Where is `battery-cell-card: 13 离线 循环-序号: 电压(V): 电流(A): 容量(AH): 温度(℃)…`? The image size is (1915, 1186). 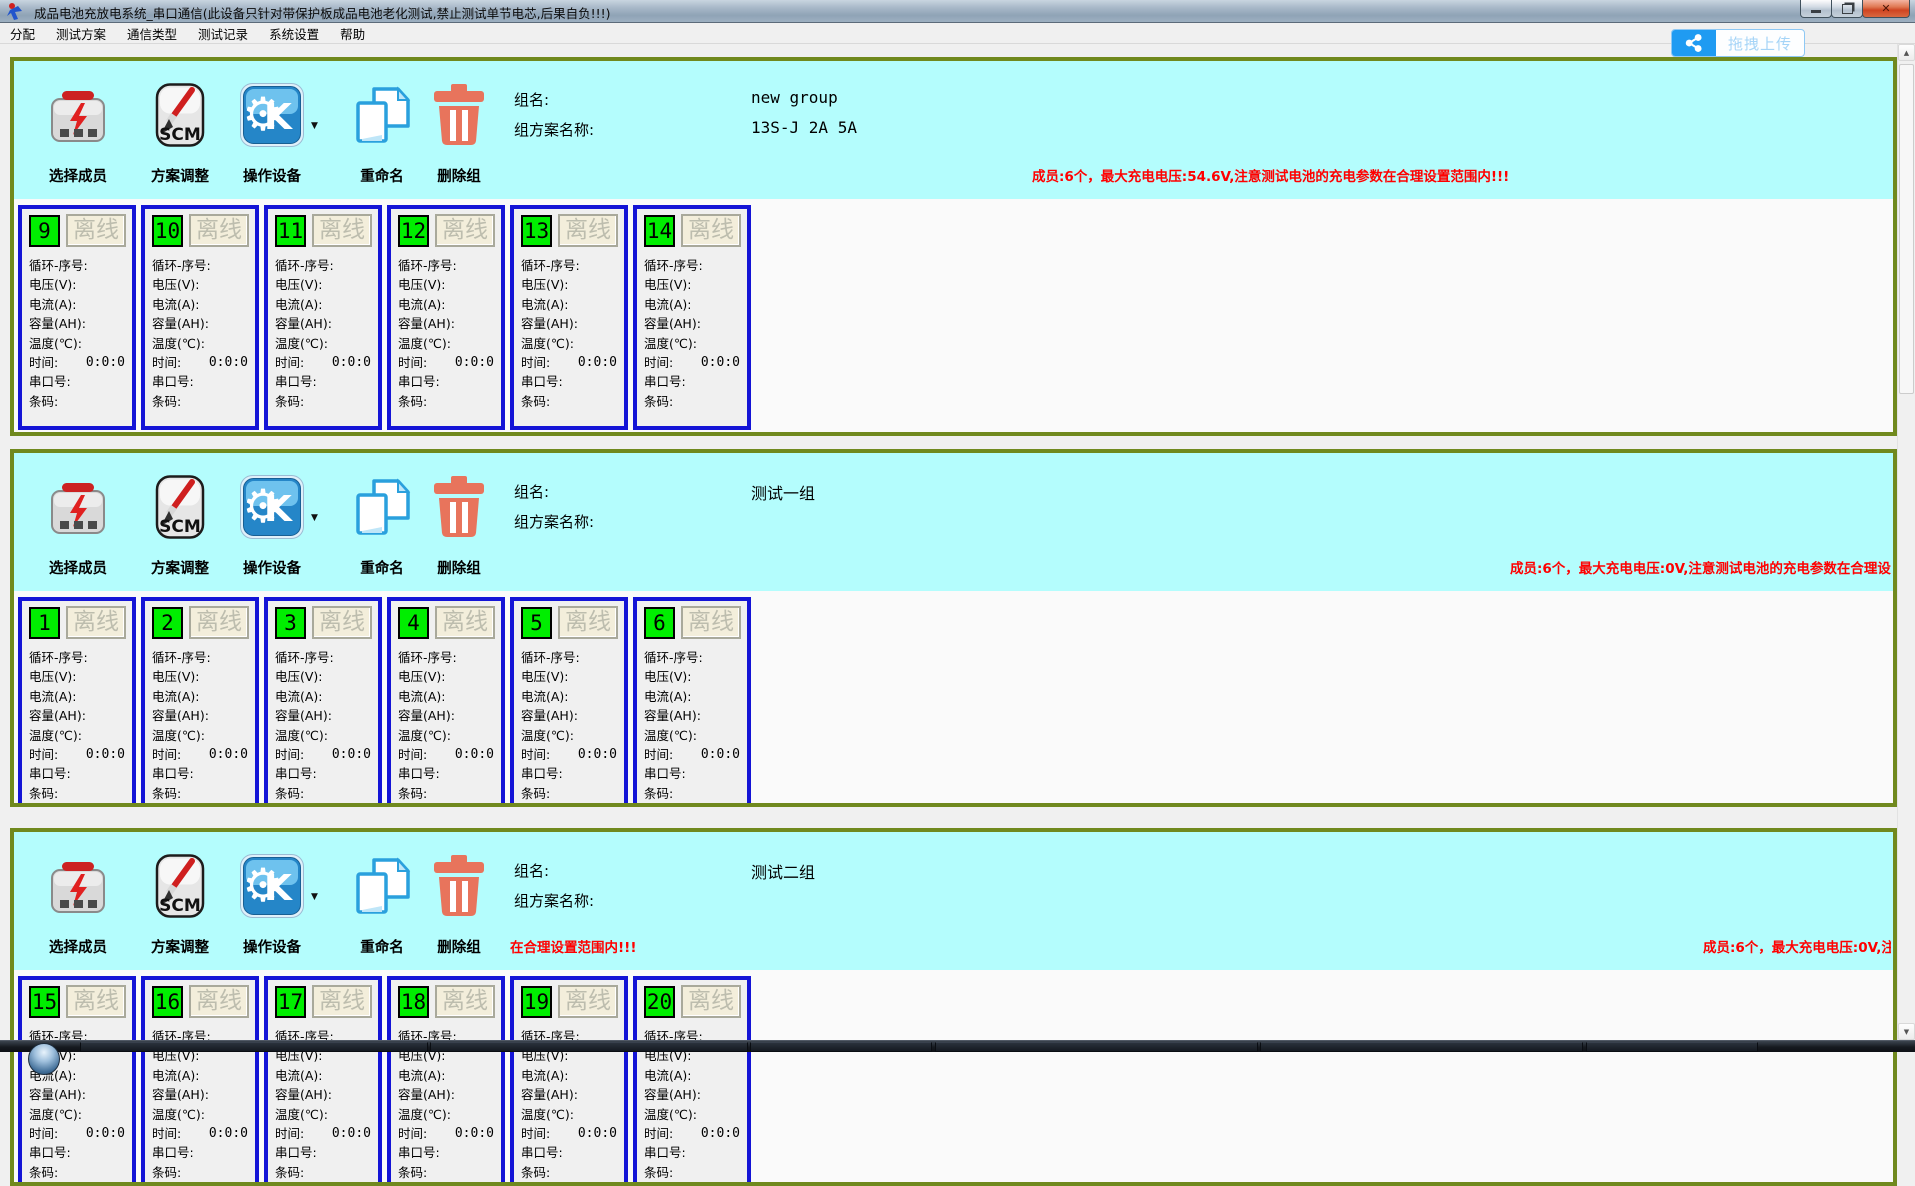
battery-cell-card: 13 离线 循环-序号: 电压(V): 电流(A): 容量(AH): 温度(℃)… is located at coordinates (569, 317).